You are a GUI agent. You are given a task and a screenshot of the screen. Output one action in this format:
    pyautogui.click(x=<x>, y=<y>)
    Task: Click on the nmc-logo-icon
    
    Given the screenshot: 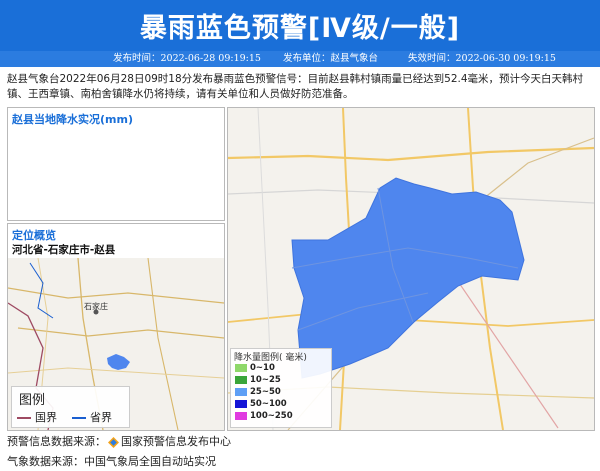 What is the action you would take?
    pyautogui.click(x=113, y=442)
    